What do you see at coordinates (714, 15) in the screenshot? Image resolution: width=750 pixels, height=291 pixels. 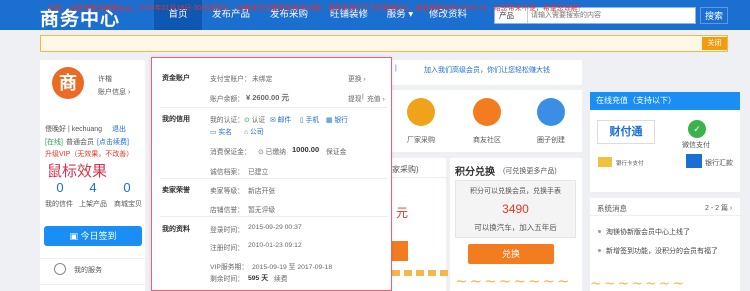 I see `search-button: 搜索` at bounding box center [714, 15].